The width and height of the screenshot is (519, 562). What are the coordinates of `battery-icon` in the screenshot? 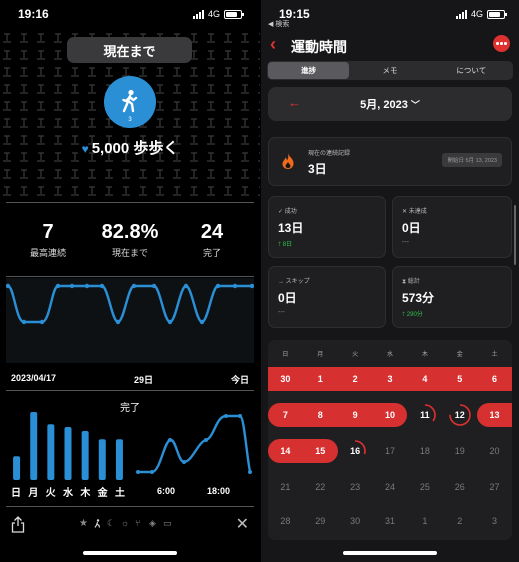 It's located at (234, 14).